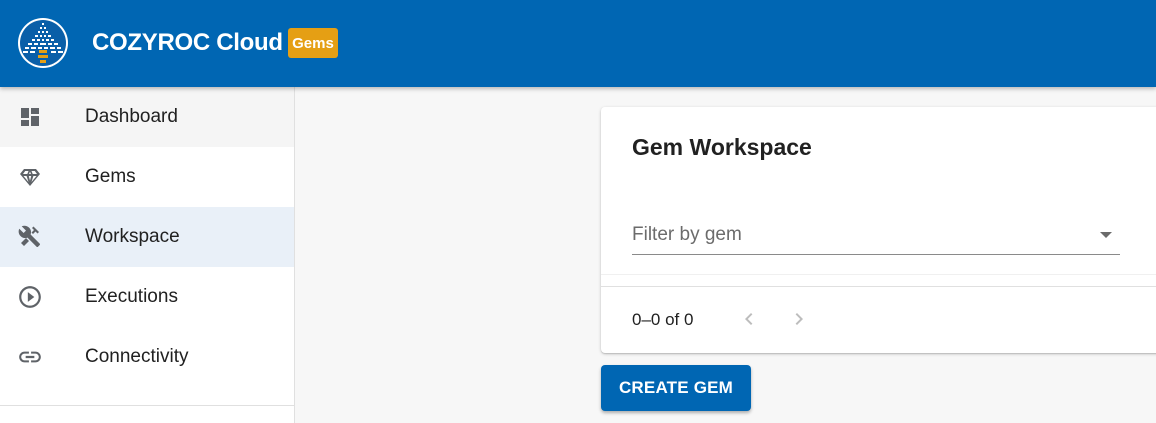 The width and height of the screenshot is (1156, 423). I want to click on chevron-left-icon, so click(749, 319).